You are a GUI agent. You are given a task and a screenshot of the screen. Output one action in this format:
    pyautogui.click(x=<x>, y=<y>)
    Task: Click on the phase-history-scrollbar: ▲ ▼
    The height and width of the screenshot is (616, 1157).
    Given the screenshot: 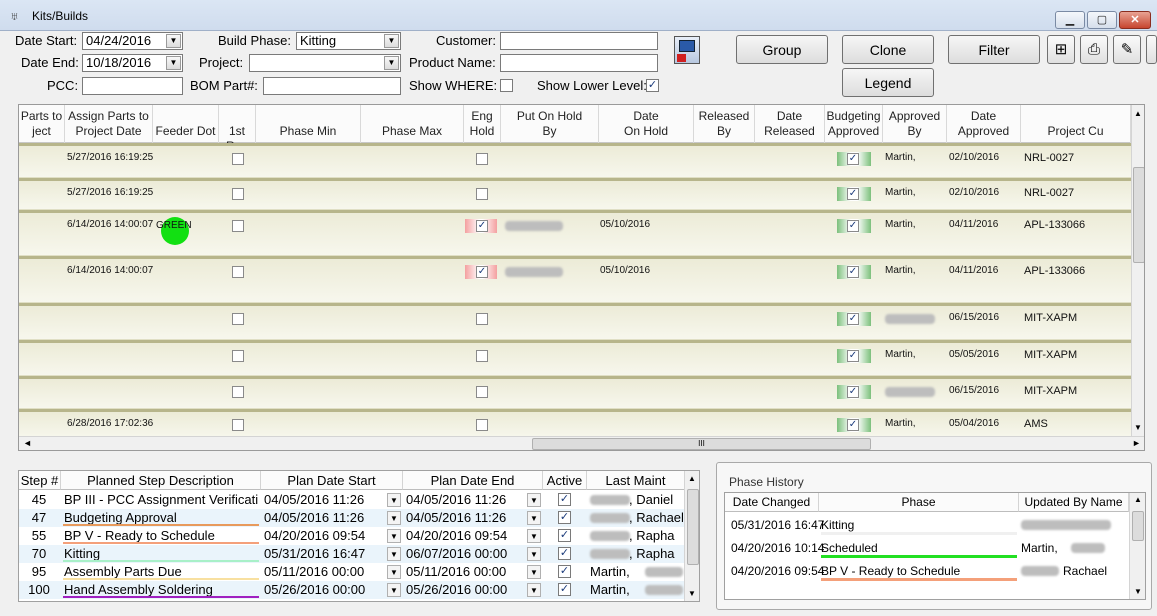 What is the action you would take?
    pyautogui.click(x=1137, y=546)
    